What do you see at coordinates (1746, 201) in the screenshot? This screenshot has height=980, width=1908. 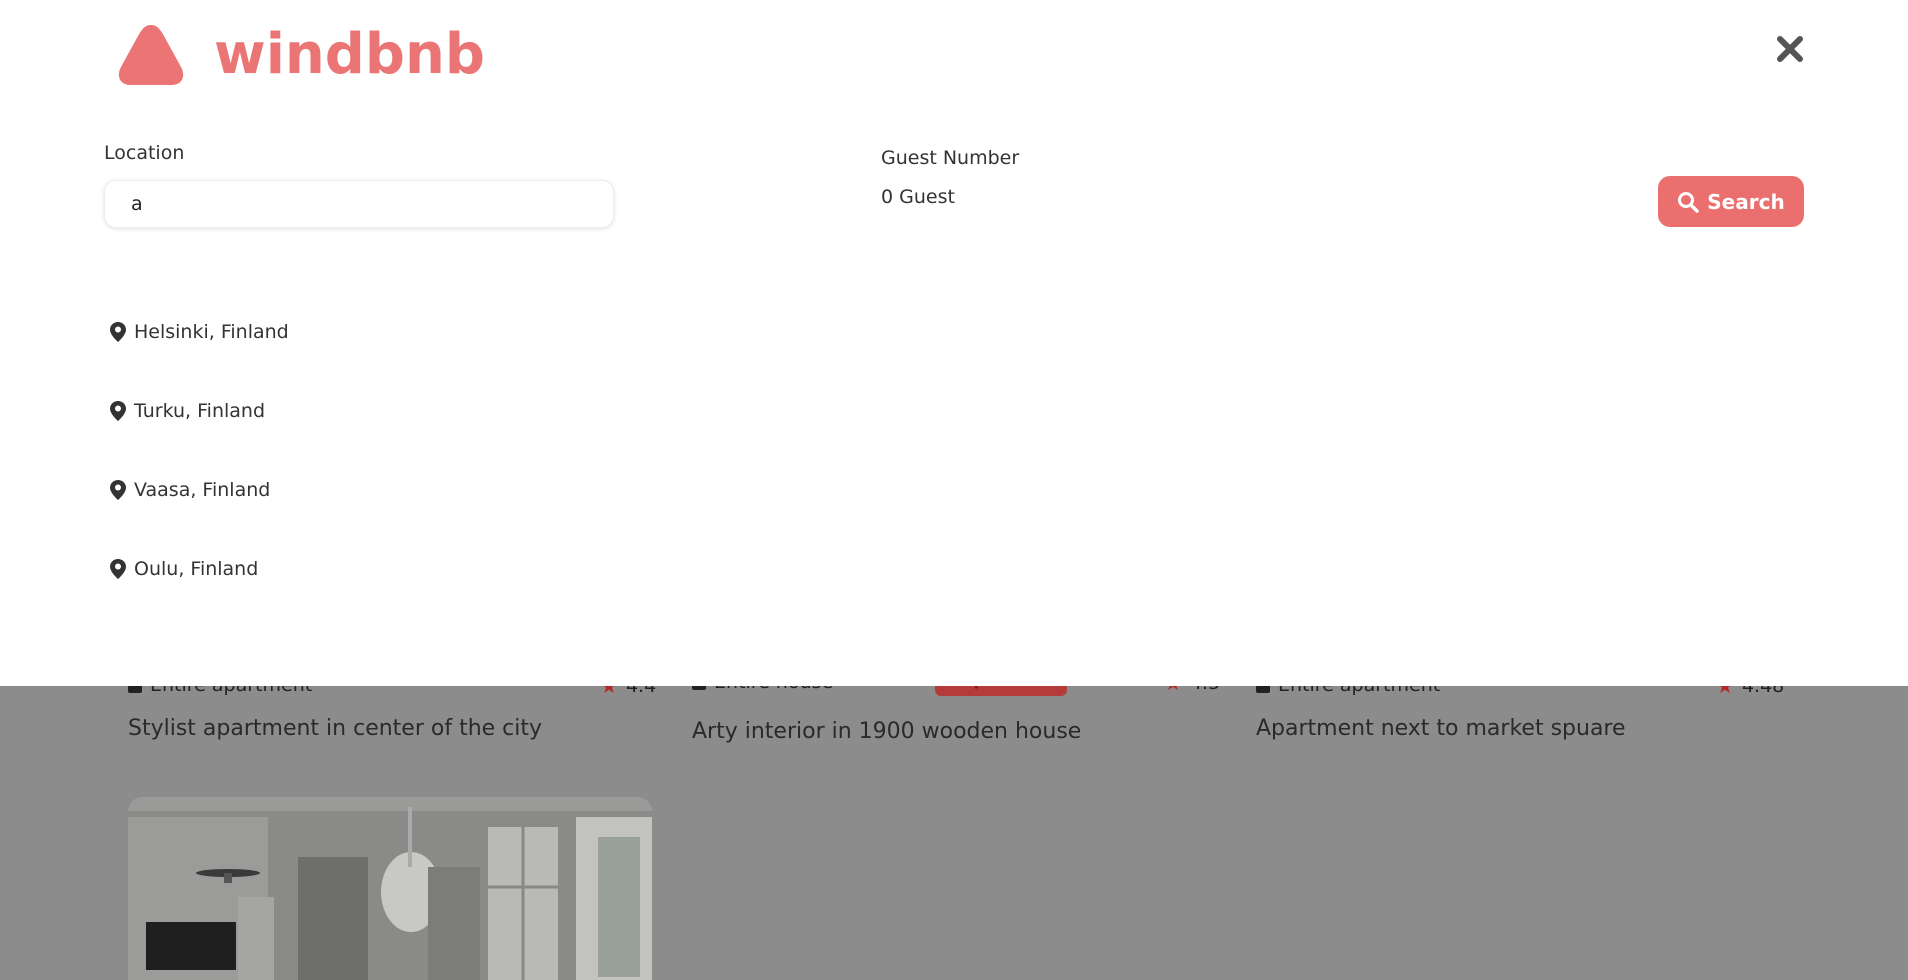 I see `search-button-label: Search` at bounding box center [1746, 201].